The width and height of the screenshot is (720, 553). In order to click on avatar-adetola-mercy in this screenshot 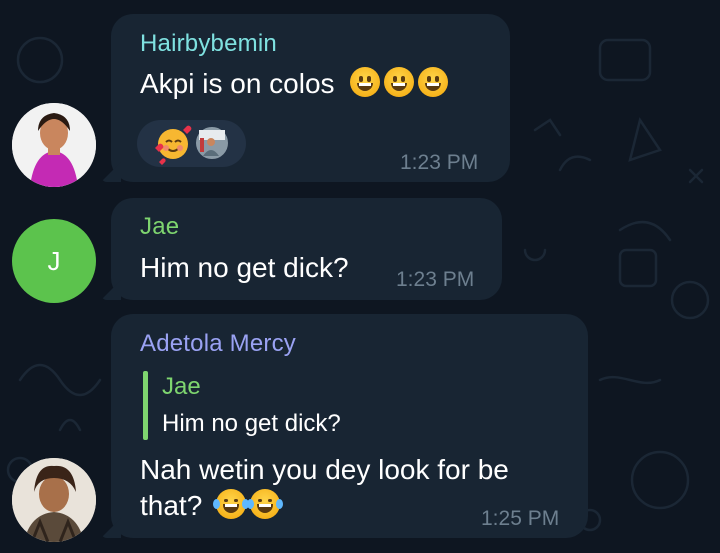, I will do `click(54, 500)`.